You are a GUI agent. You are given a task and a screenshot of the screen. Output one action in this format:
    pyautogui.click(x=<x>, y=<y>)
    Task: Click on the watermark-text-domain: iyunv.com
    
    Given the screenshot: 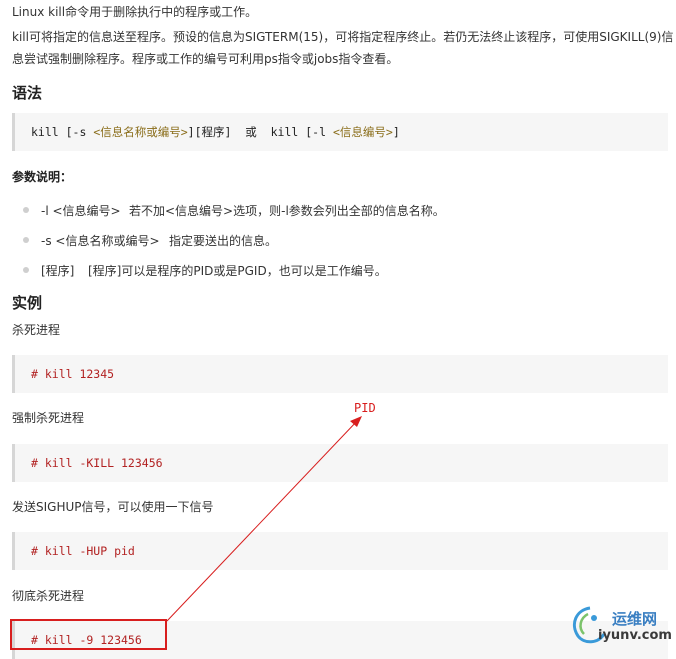 What is the action you would take?
    pyautogui.click(x=635, y=635)
    